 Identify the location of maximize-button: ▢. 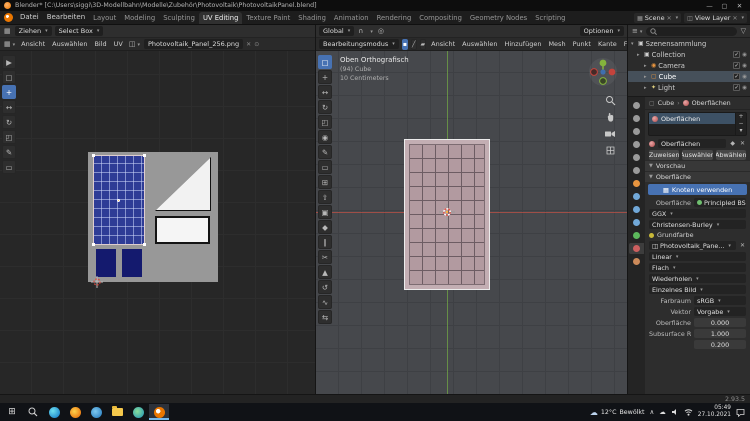
(724, 6).